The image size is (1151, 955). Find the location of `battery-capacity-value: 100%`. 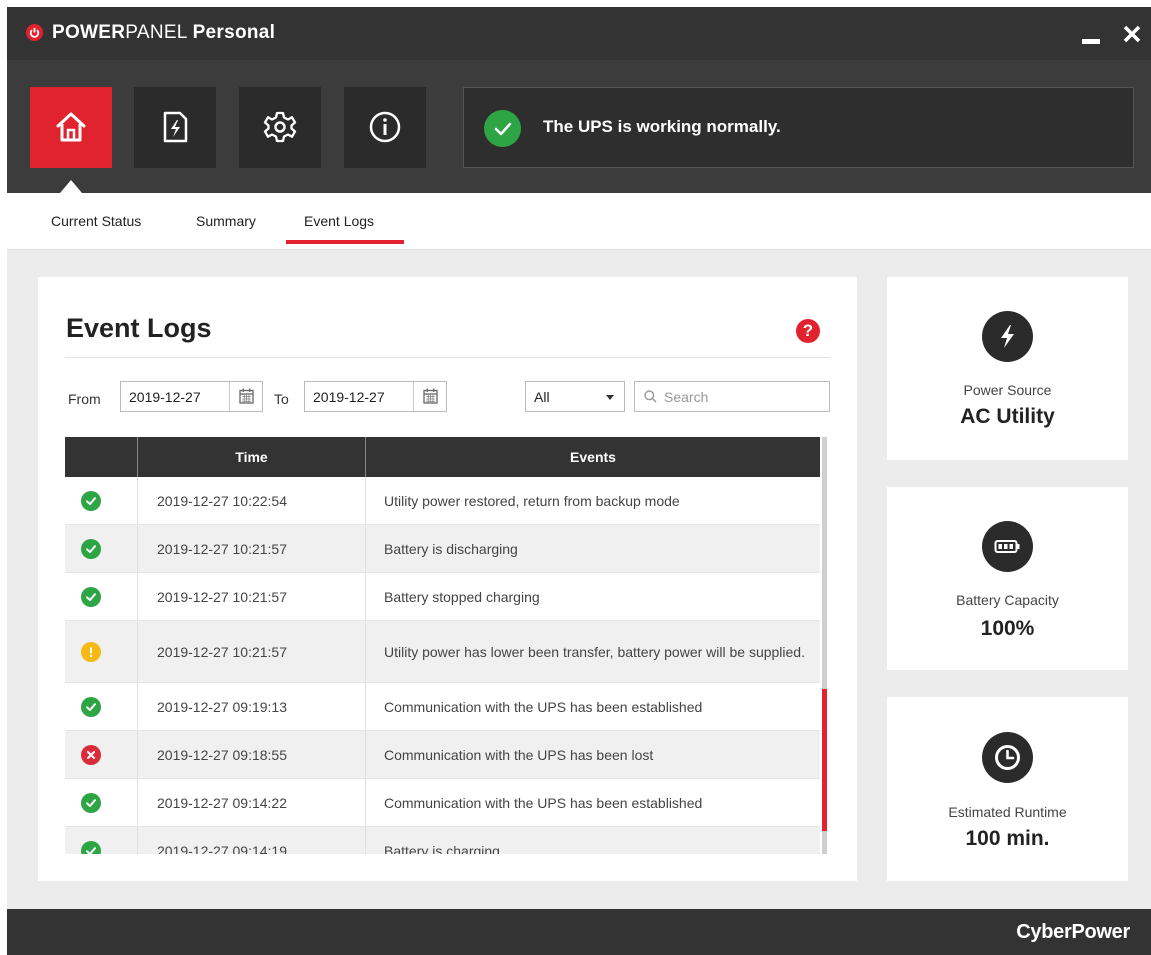

battery-capacity-value: 100% is located at coordinates (1007, 628).